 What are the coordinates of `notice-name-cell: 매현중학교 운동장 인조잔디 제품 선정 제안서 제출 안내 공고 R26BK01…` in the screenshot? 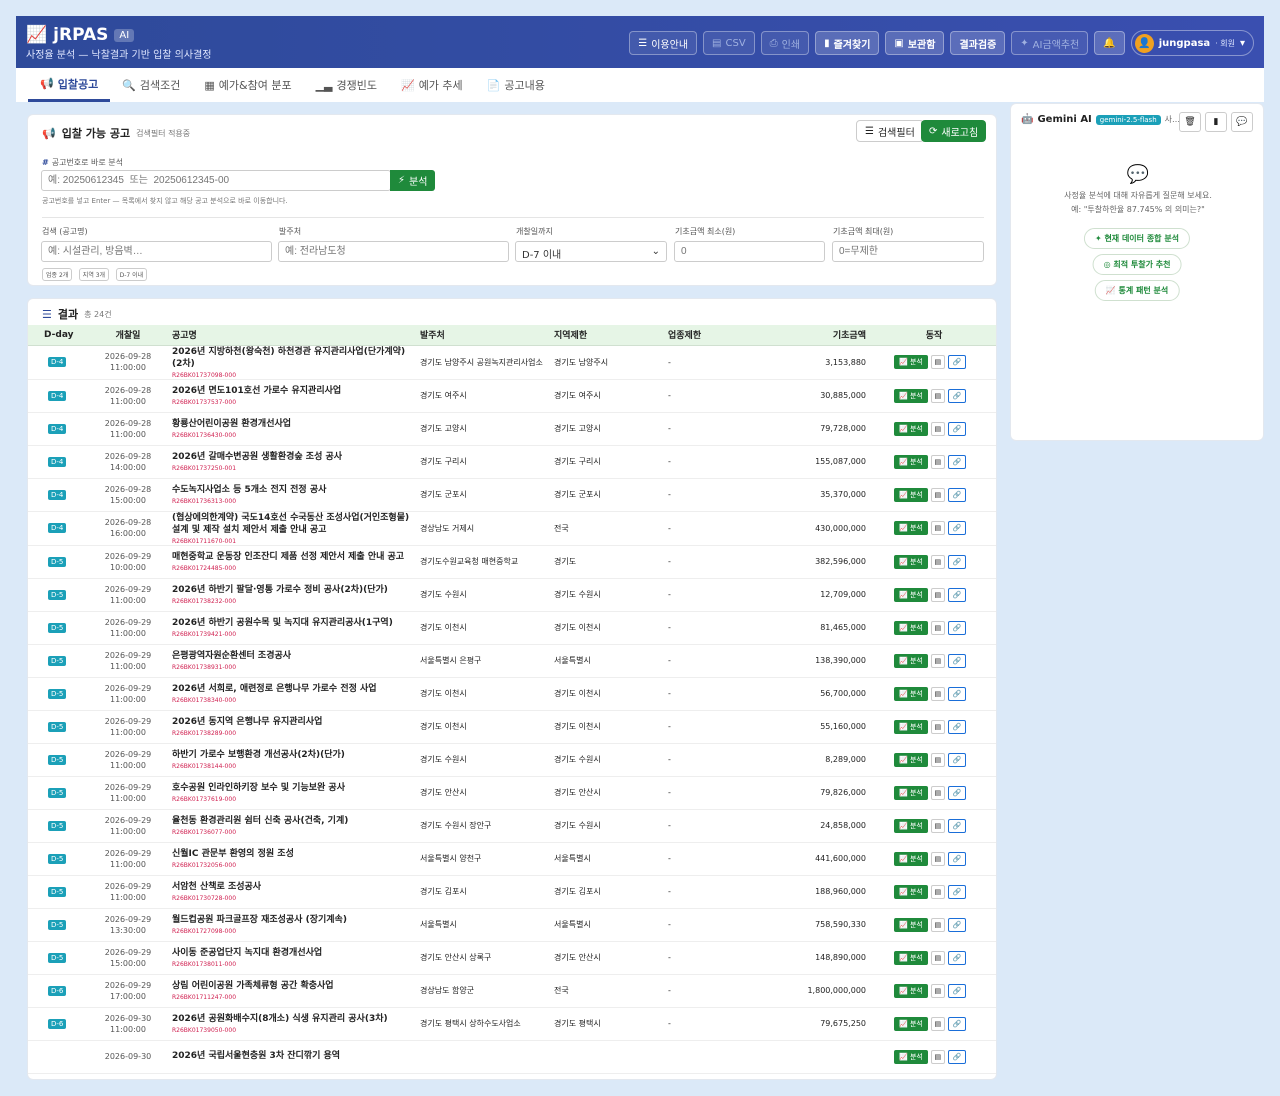 It's located at (292, 562).